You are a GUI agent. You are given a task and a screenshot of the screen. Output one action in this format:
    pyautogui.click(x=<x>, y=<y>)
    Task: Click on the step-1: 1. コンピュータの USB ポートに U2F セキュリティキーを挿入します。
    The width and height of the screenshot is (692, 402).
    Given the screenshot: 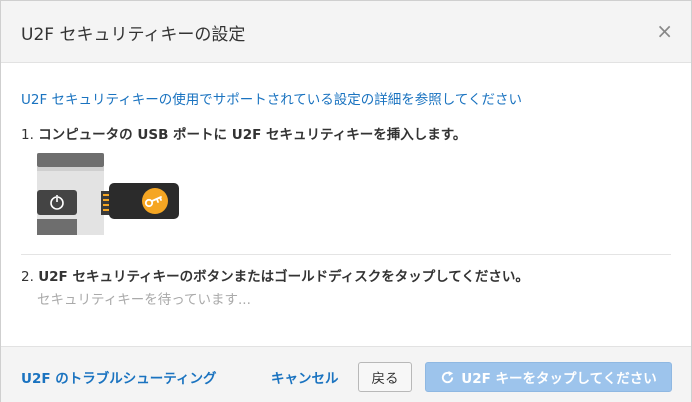 What is the action you would take?
    pyautogui.click(x=243, y=133)
    